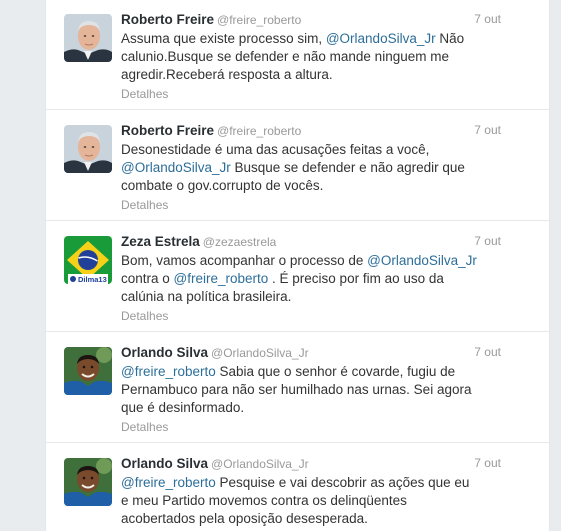 This screenshot has width=561, height=531. Describe the element at coordinates (223, 38) in the screenshot. I see `tweet-text-segment: Assuma que existe processo sim,` at that location.